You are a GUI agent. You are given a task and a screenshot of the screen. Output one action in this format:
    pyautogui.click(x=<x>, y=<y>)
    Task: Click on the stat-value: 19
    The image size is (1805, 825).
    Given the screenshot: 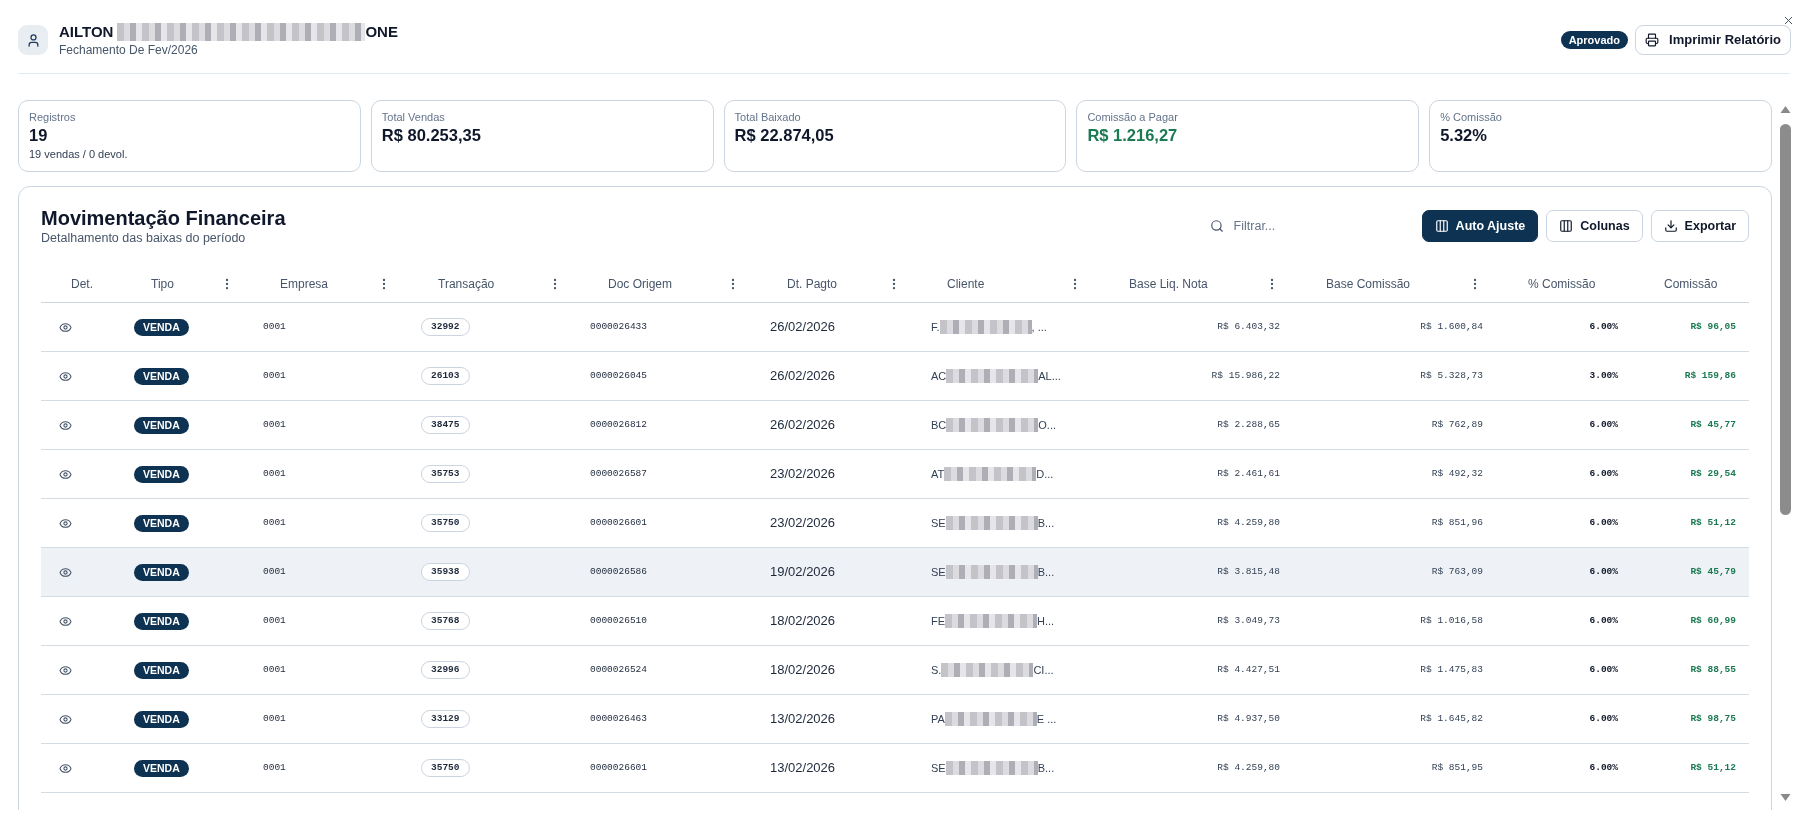 What is the action you would take?
    pyautogui.click(x=38, y=135)
    